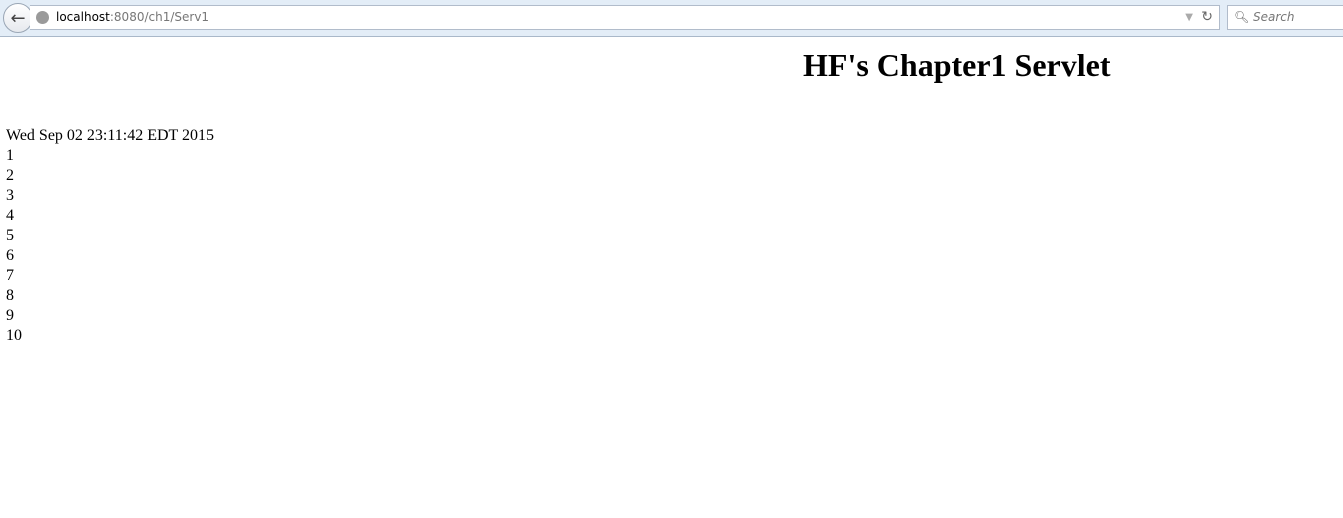 The width and height of the screenshot is (1343, 518). What do you see at coordinates (14, 335) in the screenshot?
I see `number-line: 10` at bounding box center [14, 335].